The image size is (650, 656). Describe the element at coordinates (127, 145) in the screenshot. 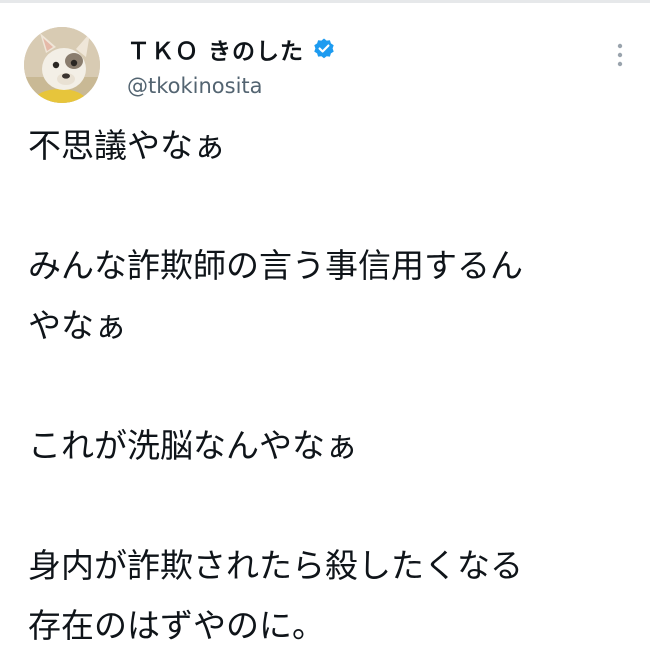

I see `tweet-line: 不思議やなぁ` at that location.